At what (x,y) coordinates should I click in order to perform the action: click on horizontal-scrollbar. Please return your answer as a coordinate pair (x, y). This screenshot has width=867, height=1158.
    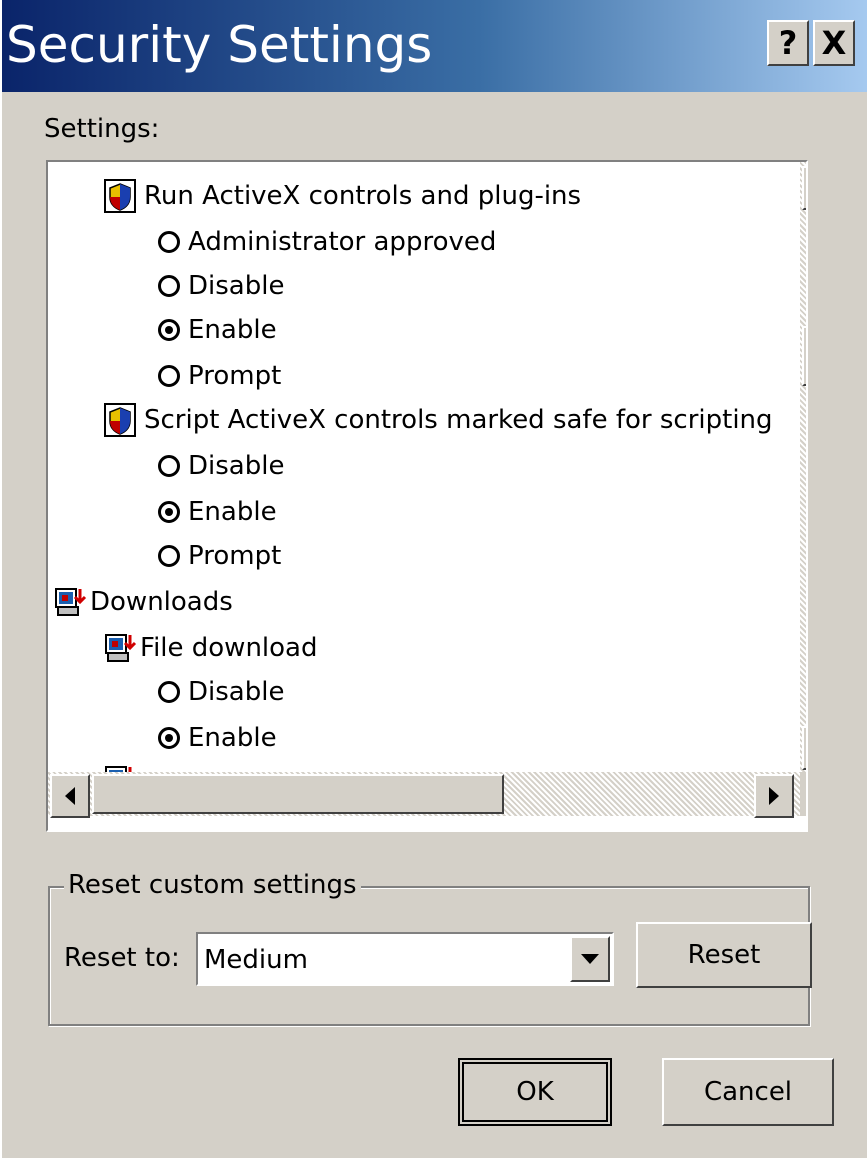
    Looking at the image, I should click on (424, 795).